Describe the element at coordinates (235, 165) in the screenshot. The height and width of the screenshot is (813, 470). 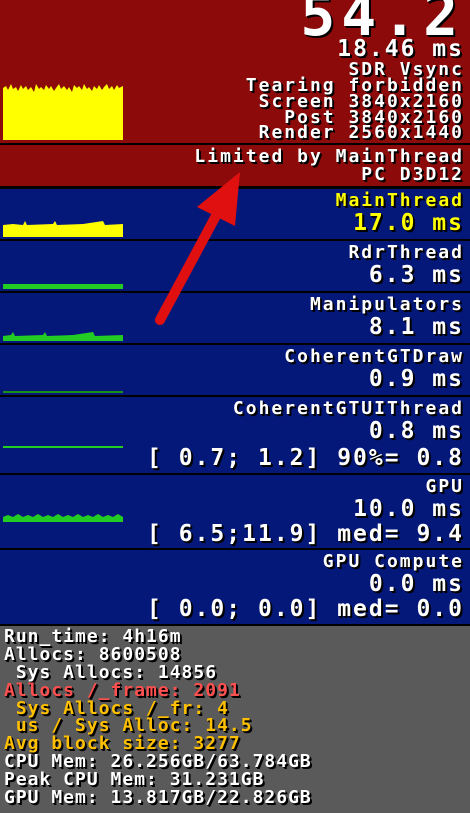
I see `limited-by-panel: Limited by MainThread PC D3D12` at that location.